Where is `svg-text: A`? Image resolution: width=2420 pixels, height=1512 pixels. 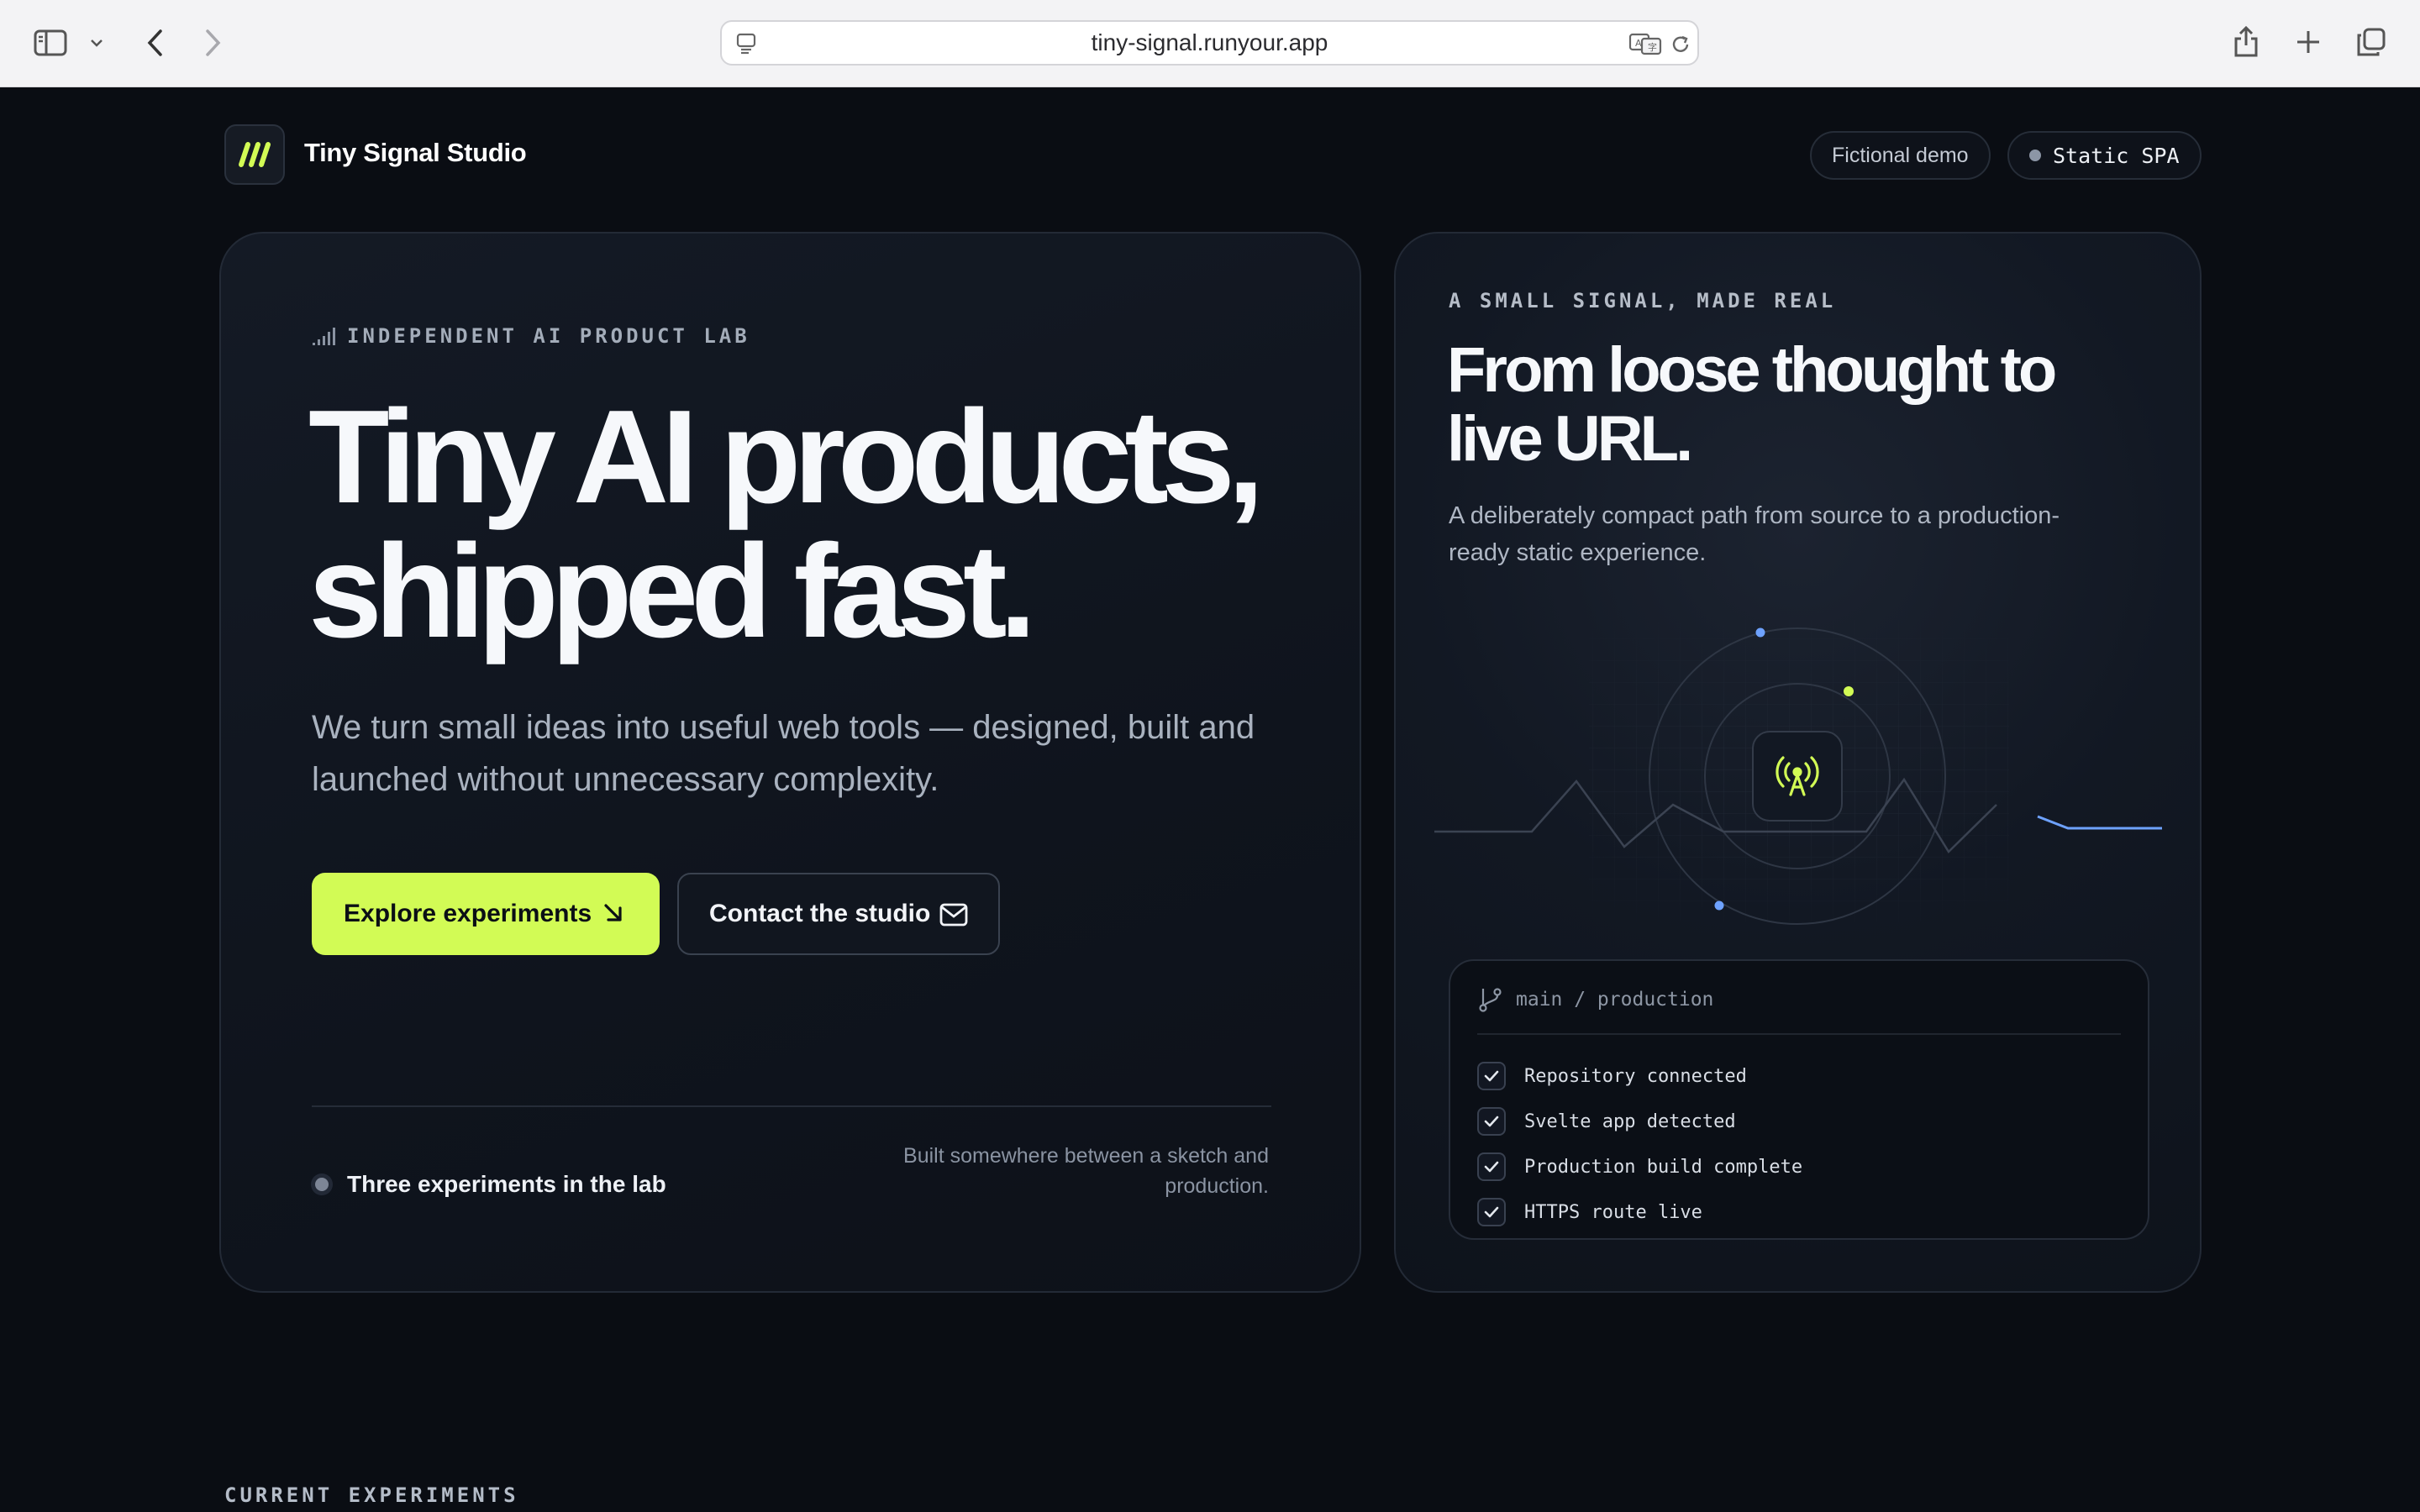 svg-text: A is located at coordinates (1638, 43).